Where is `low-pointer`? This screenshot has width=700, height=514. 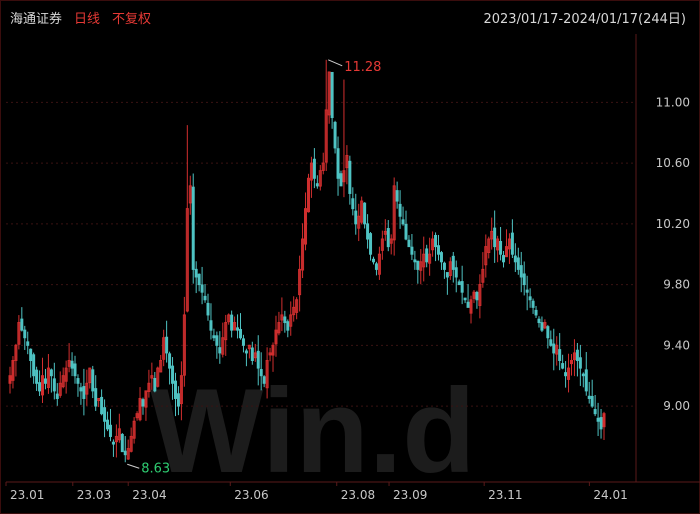 low-pointer is located at coordinates (133, 466).